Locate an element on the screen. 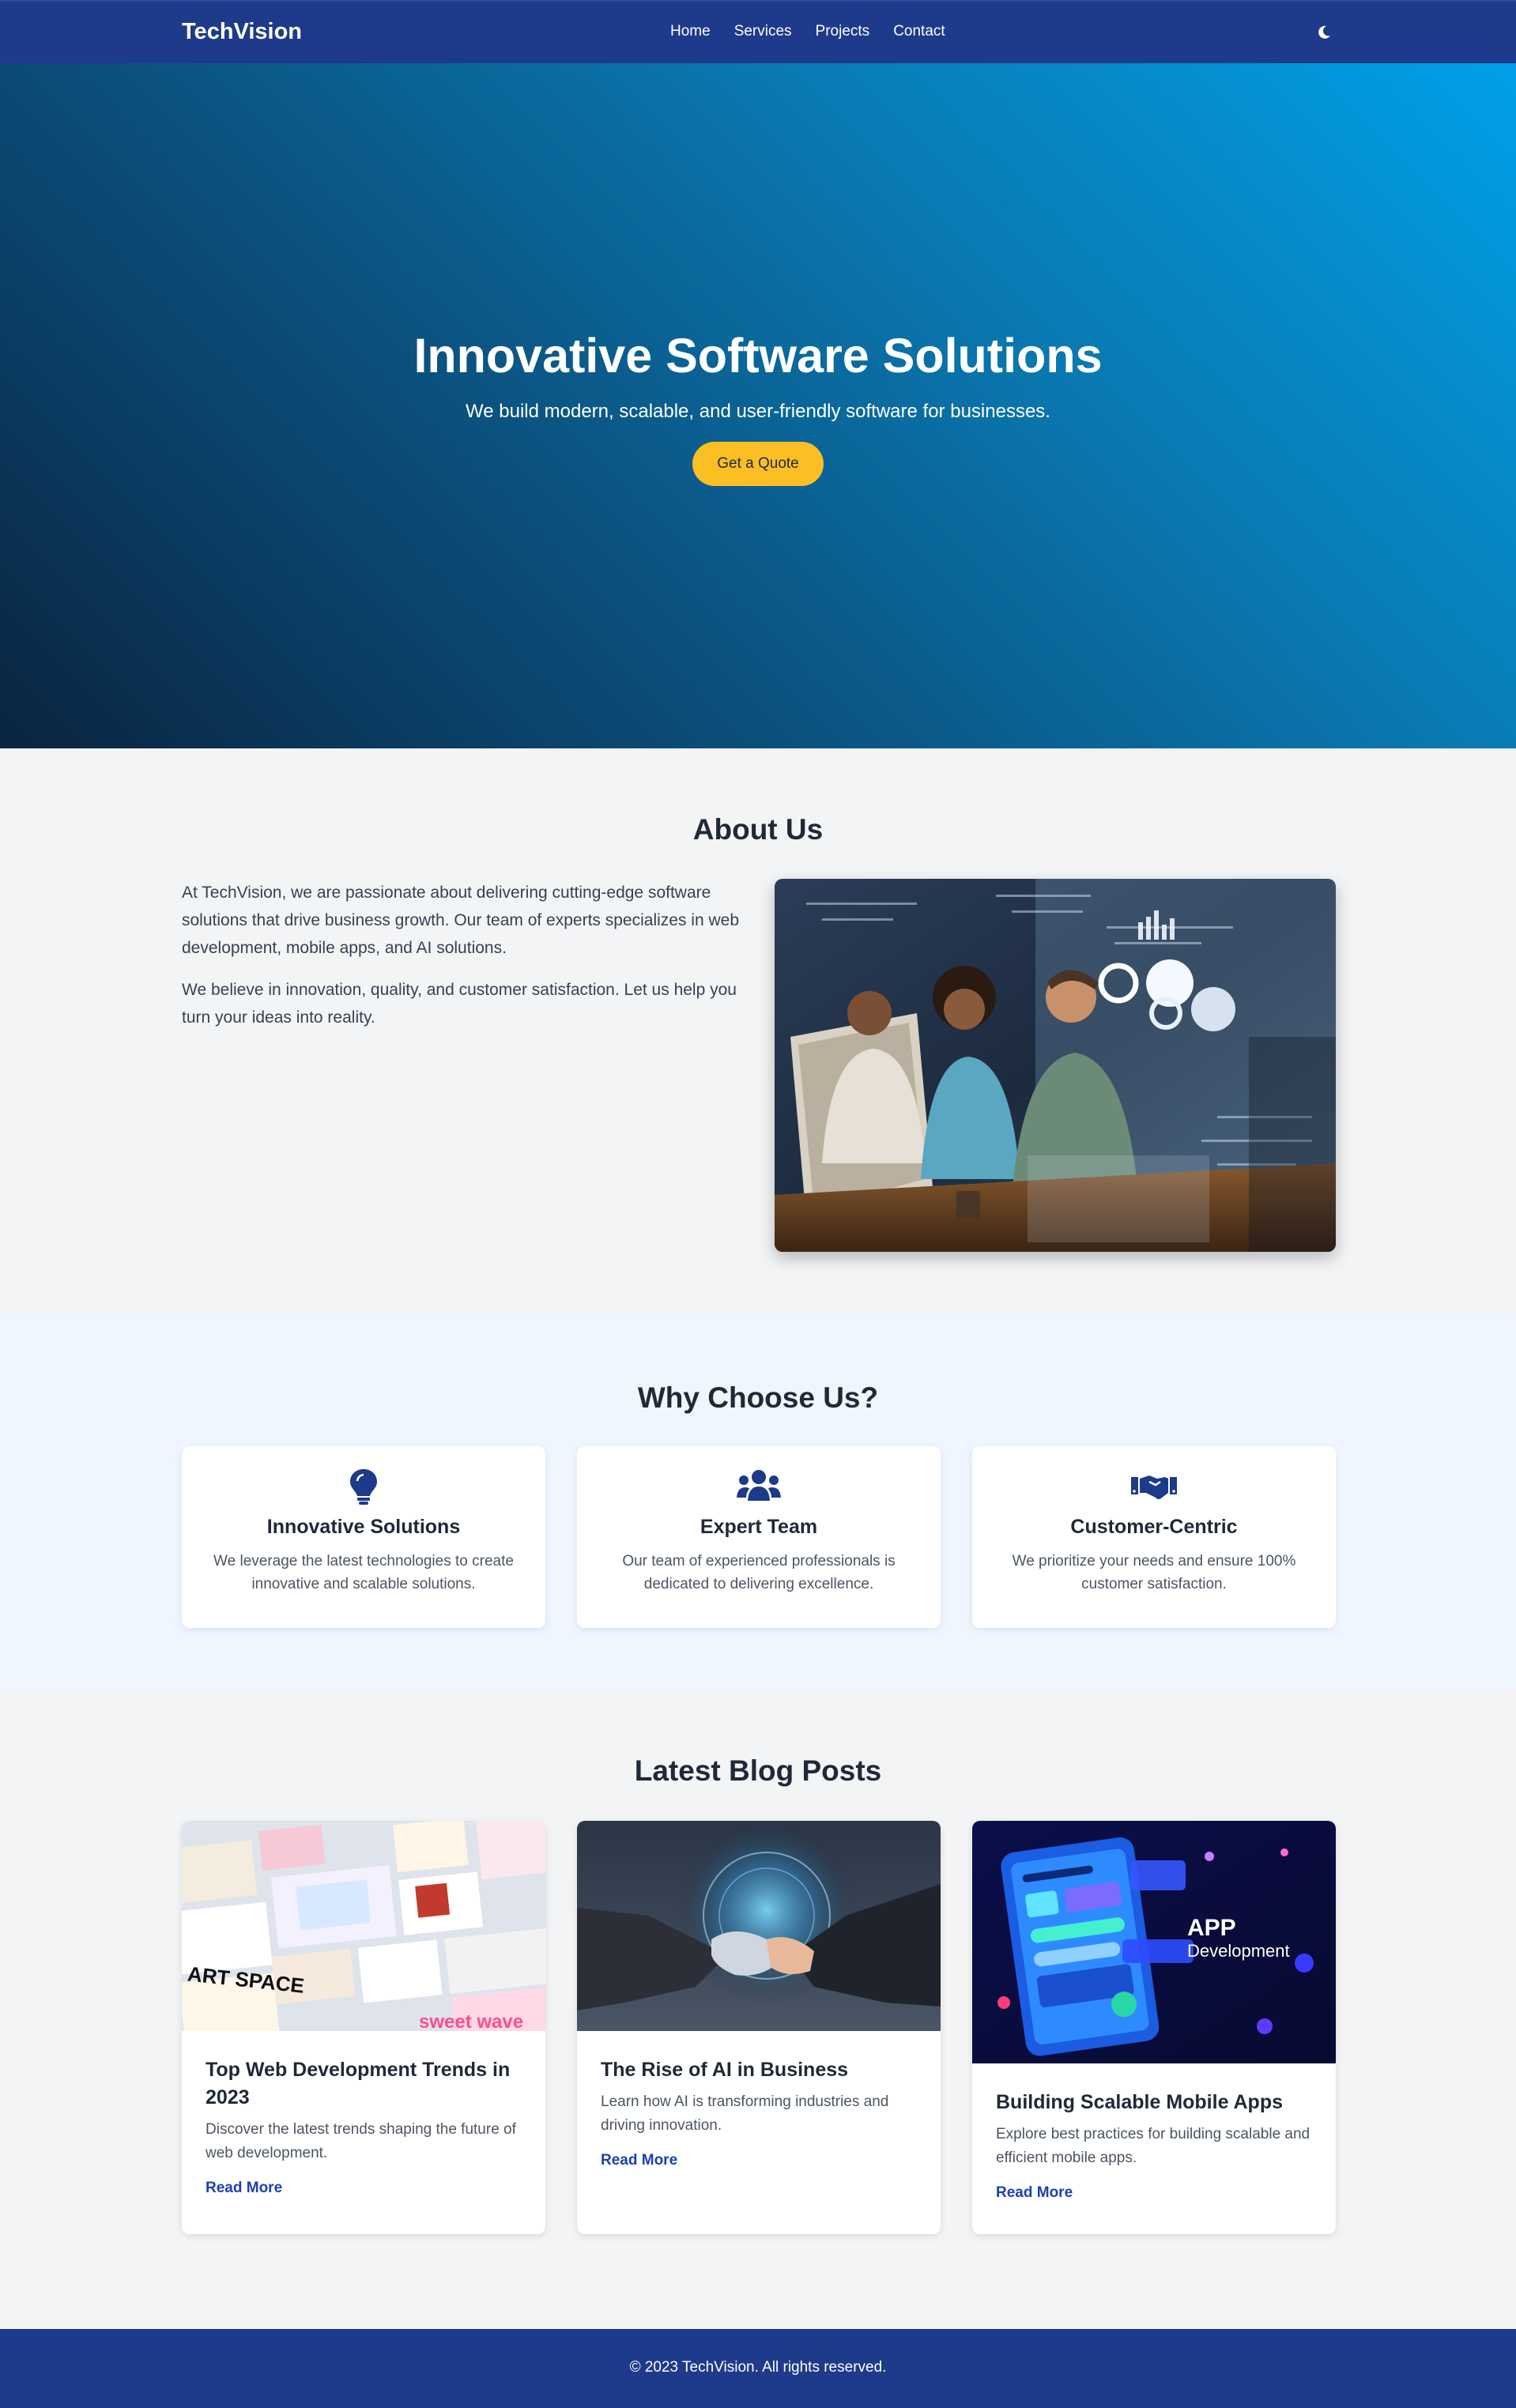 The width and height of the screenshot is (1516, 2408). handshake-icon is located at coordinates (1154, 1487).